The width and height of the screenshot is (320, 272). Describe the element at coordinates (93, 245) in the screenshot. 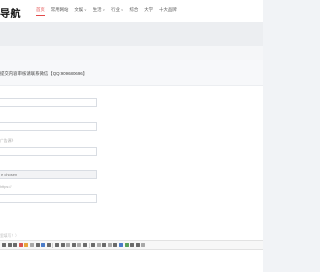

I see `link-icon` at that location.